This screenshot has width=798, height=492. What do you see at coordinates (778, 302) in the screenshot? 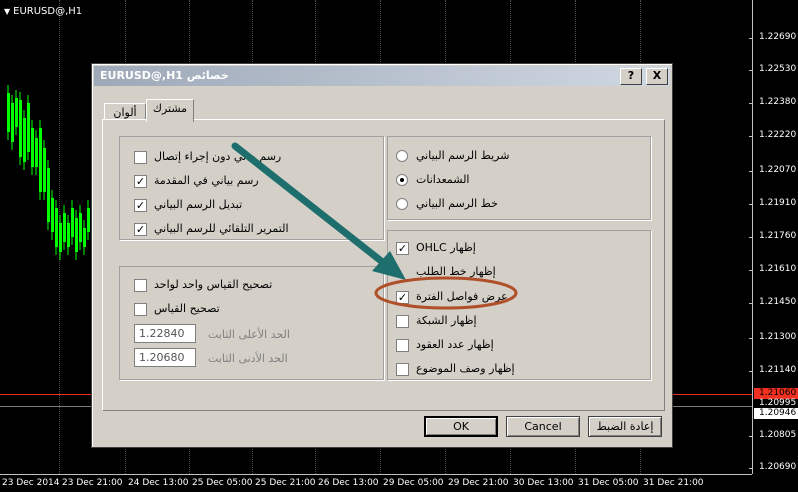
I see `price-label: 1.21450` at bounding box center [778, 302].